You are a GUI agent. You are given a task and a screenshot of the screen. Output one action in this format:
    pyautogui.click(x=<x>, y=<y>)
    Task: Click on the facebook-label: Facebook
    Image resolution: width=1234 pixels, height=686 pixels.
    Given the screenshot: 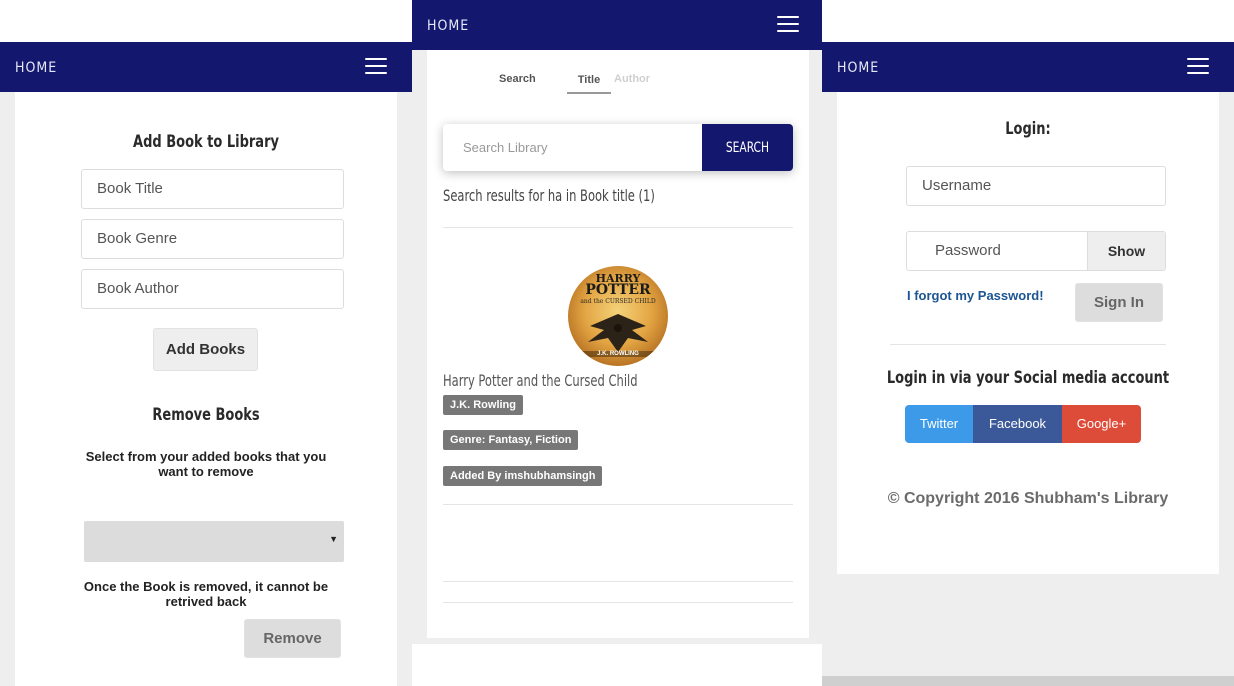 What is the action you would take?
    pyautogui.click(x=1017, y=423)
    